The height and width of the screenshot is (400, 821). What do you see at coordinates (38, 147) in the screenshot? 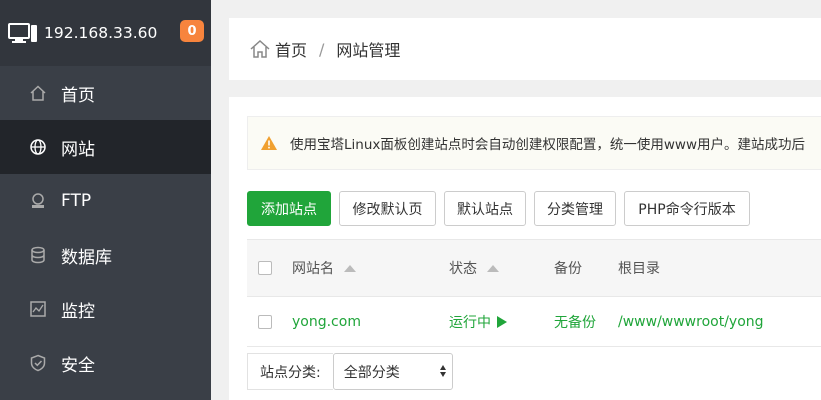
I see `globe-icon` at bounding box center [38, 147].